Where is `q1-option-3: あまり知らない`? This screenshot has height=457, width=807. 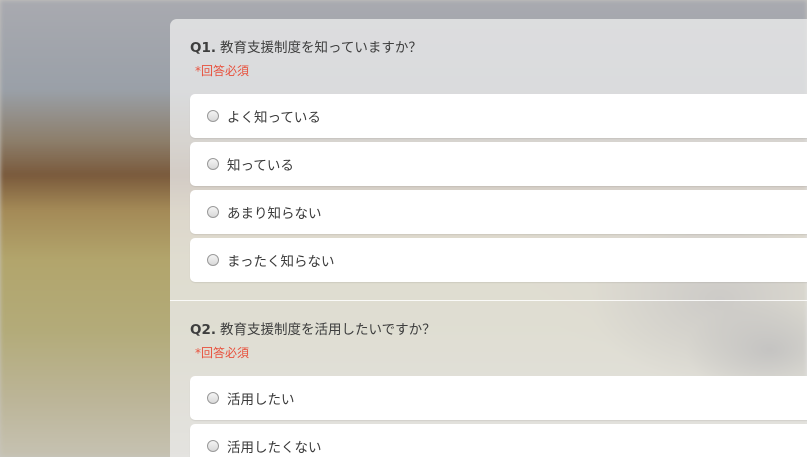 q1-option-3: あまり知らない is located at coordinates (498, 212).